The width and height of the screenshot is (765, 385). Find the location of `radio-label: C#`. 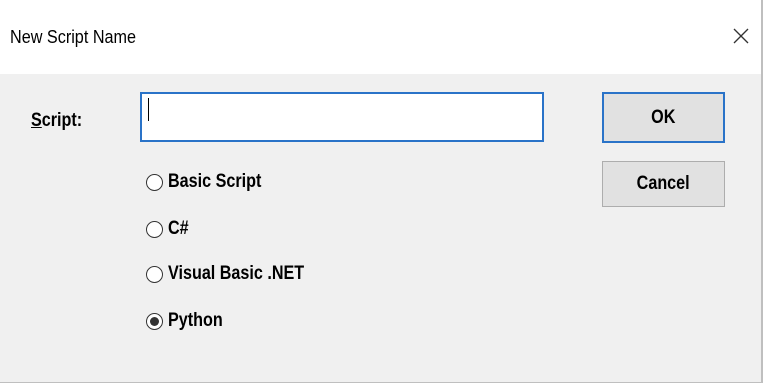

radio-label: C# is located at coordinates (178, 228).